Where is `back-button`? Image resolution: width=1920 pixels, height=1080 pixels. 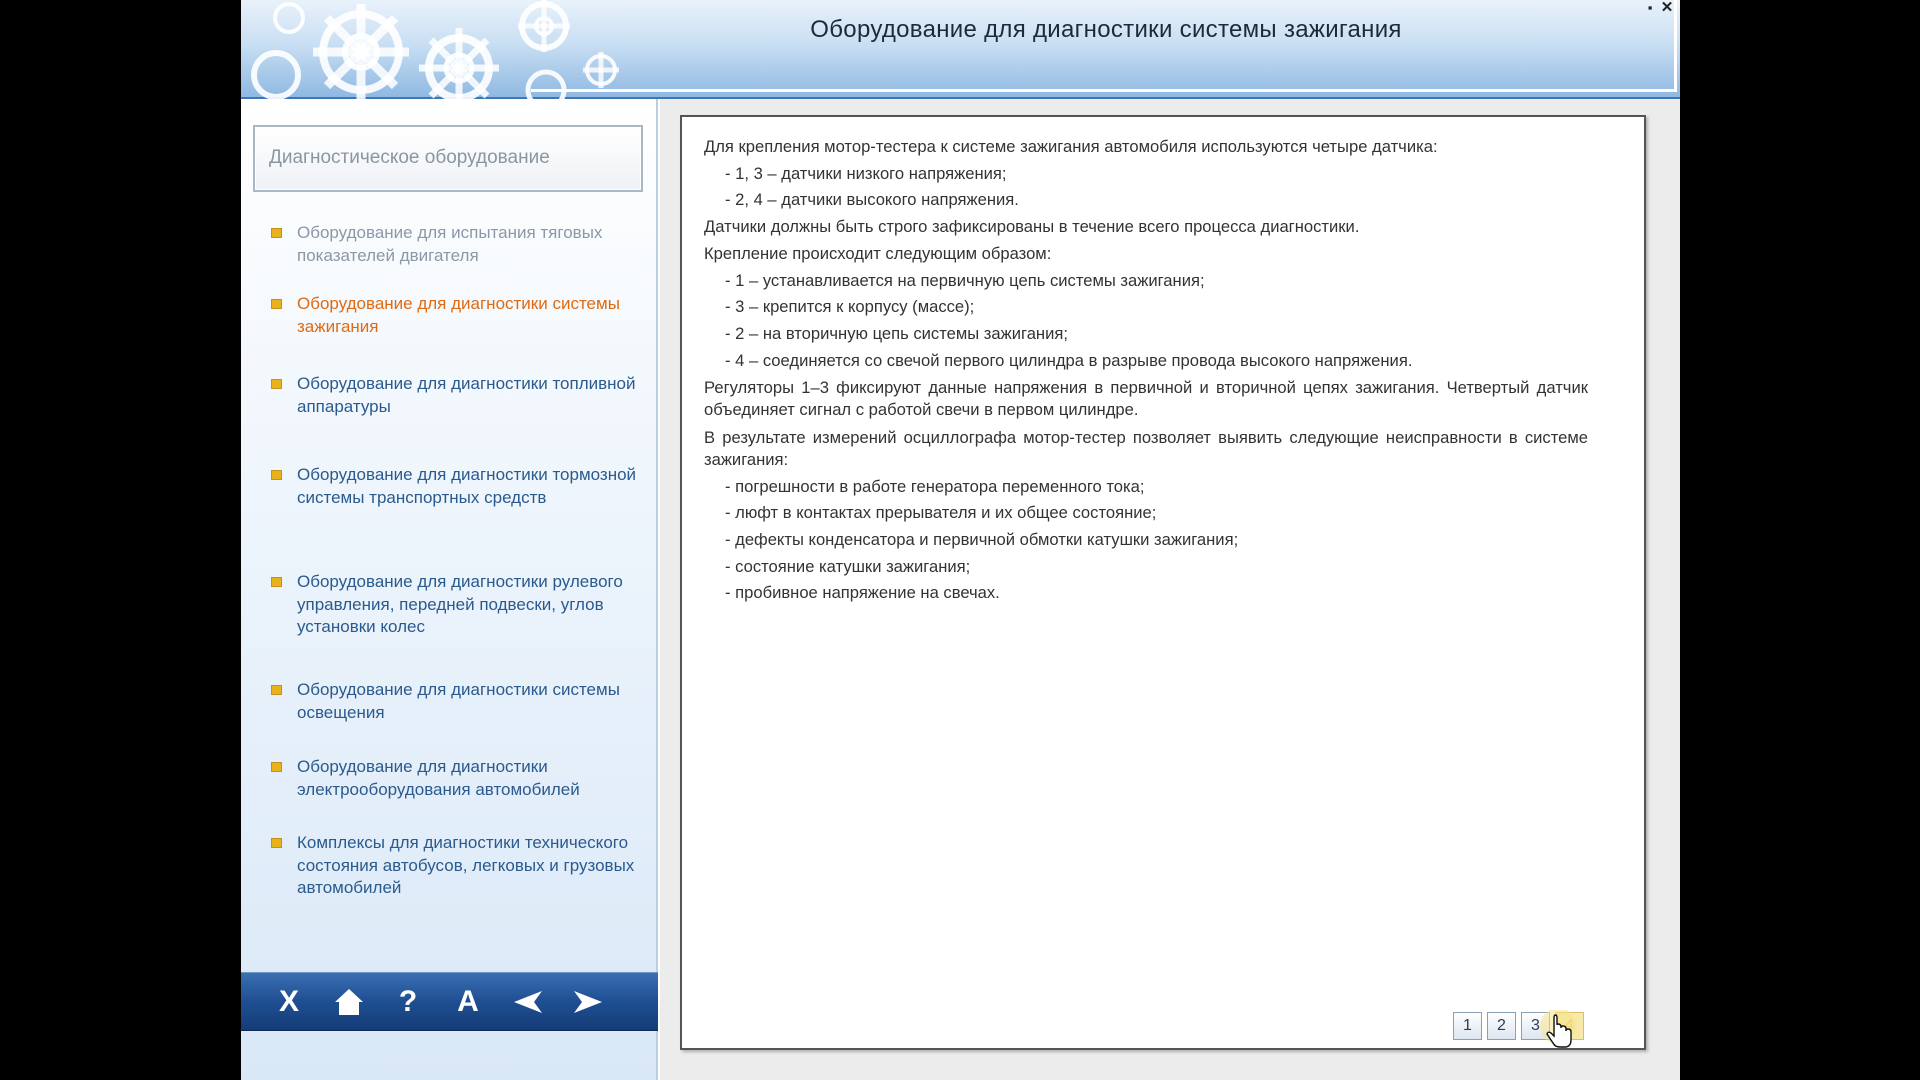
back-button is located at coordinates (528, 1002).